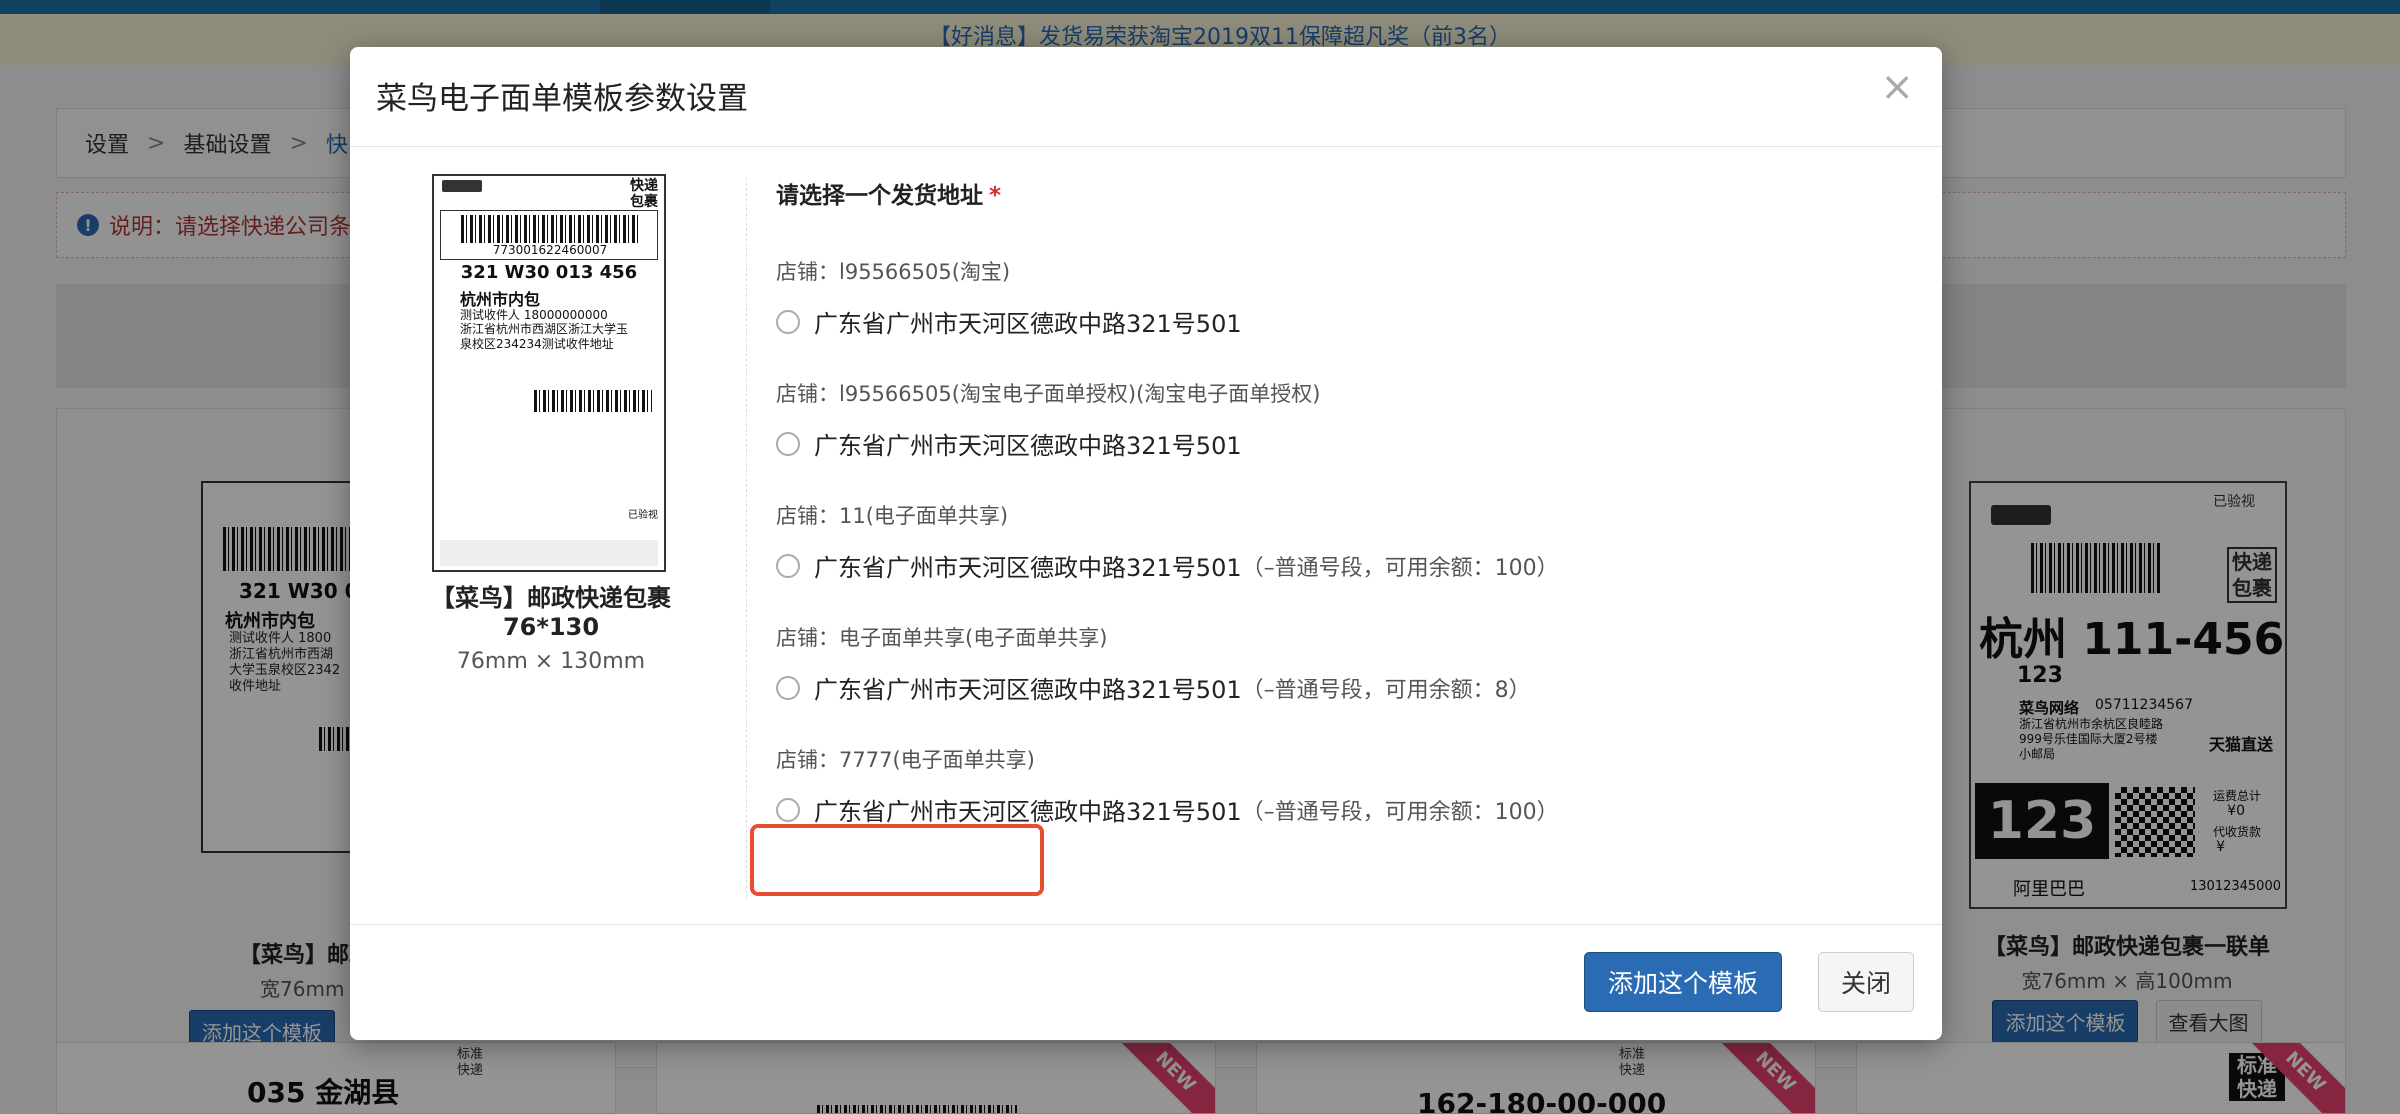 This screenshot has height=1114, width=2400. Describe the element at coordinates (746, 538) in the screenshot. I see `vertical-divider` at that location.